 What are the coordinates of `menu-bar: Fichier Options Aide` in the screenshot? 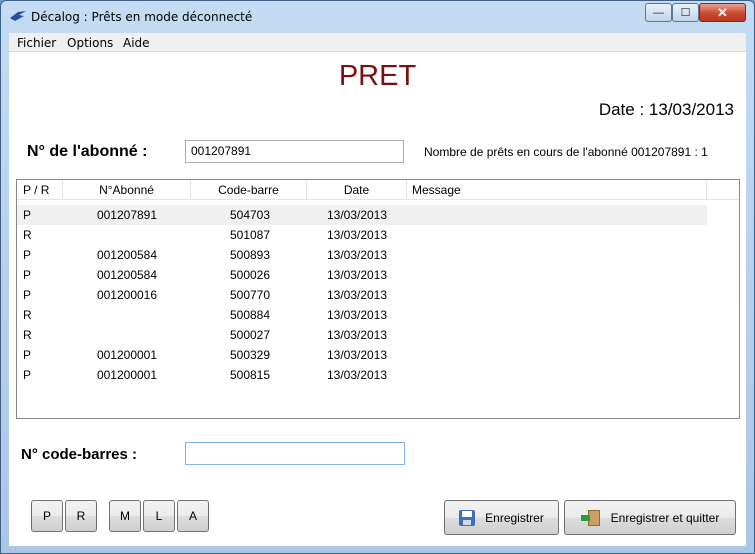 It's located at (377, 42).